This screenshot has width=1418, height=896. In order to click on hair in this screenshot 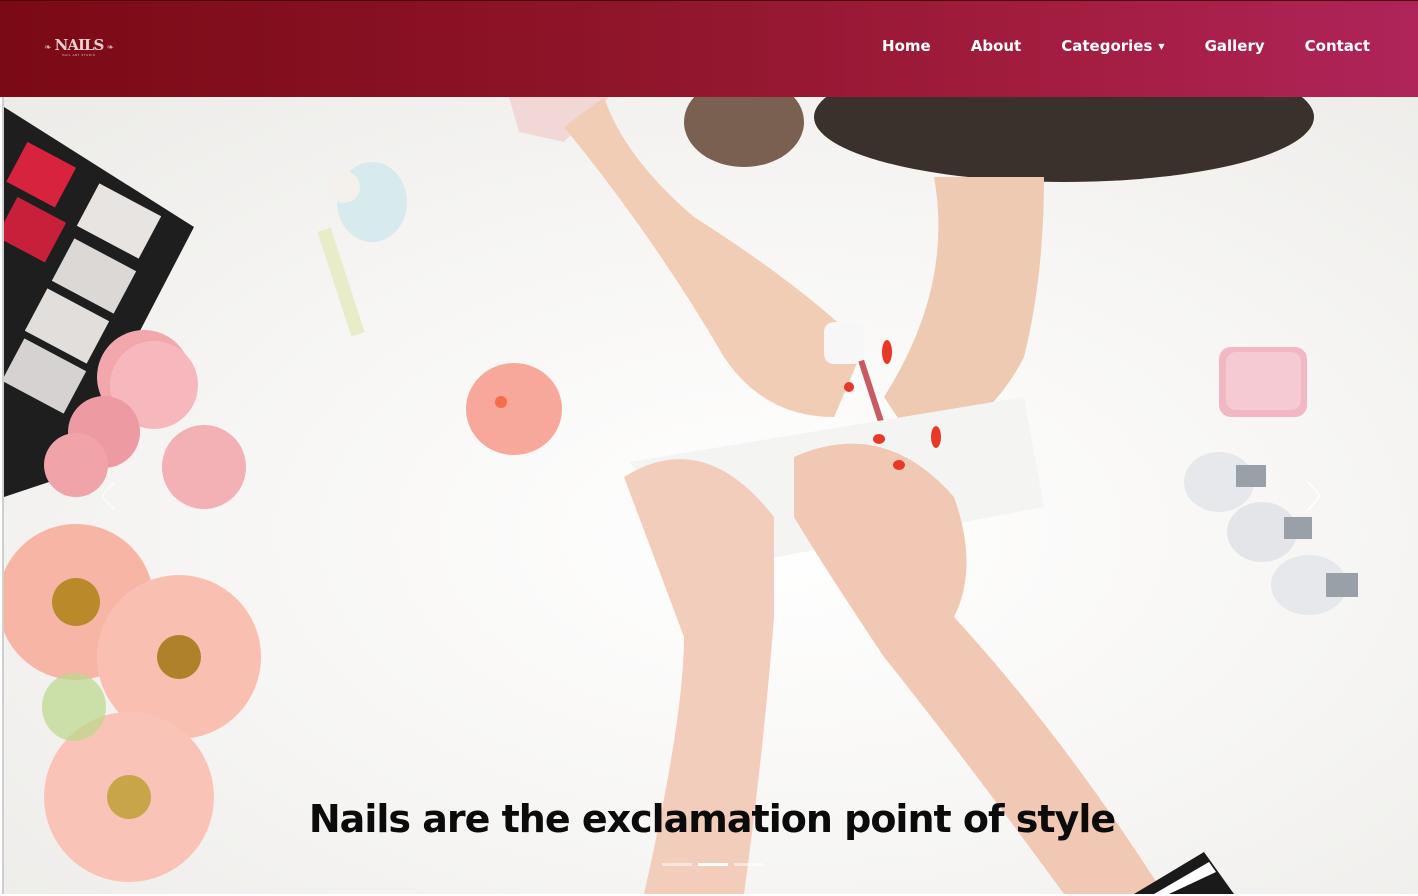, I will do `click(999, 139)`.